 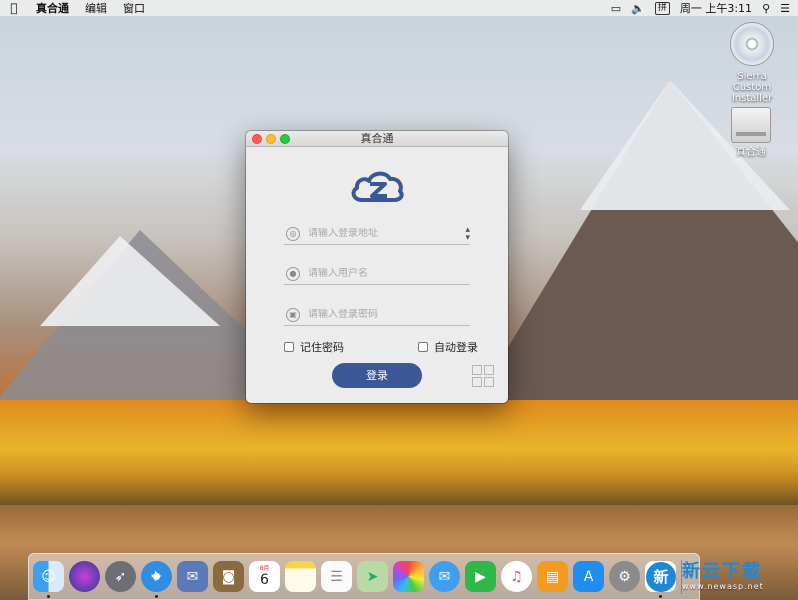 I want to click on dock: ☺ ➶ ✈ ✉ ◙ 8月 6 ☰ ➤ ✉ ▶ ♫ ▤ A ⚙ ☁, so click(x=364, y=576).